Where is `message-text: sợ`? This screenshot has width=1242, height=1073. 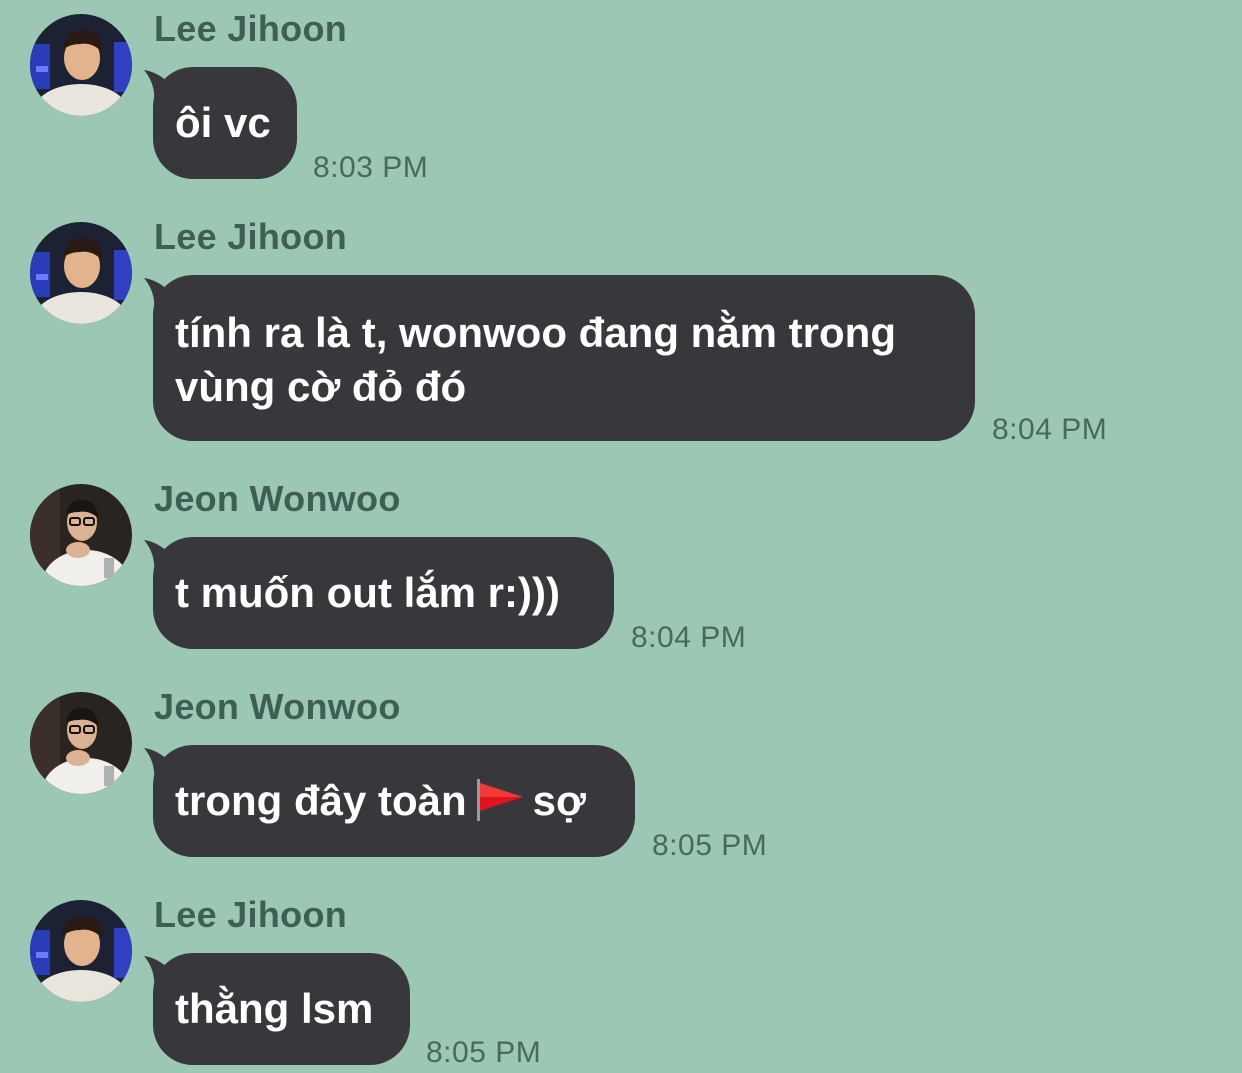
message-text: sợ is located at coordinates (559, 800).